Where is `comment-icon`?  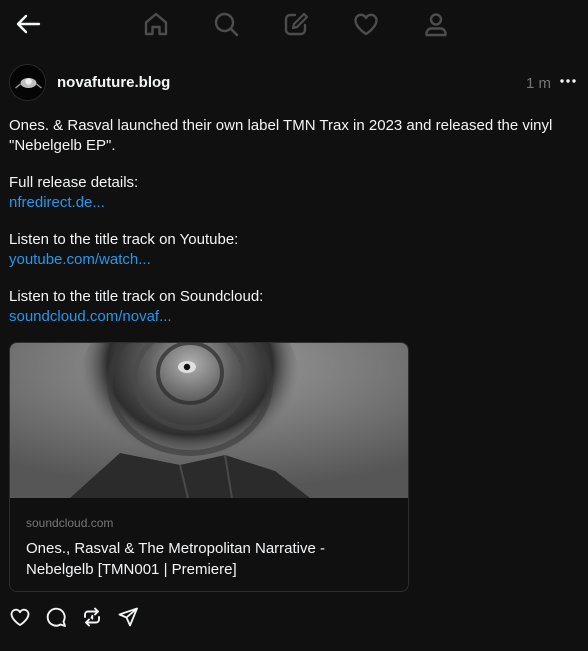 comment-icon is located at coordinates (56, 617).